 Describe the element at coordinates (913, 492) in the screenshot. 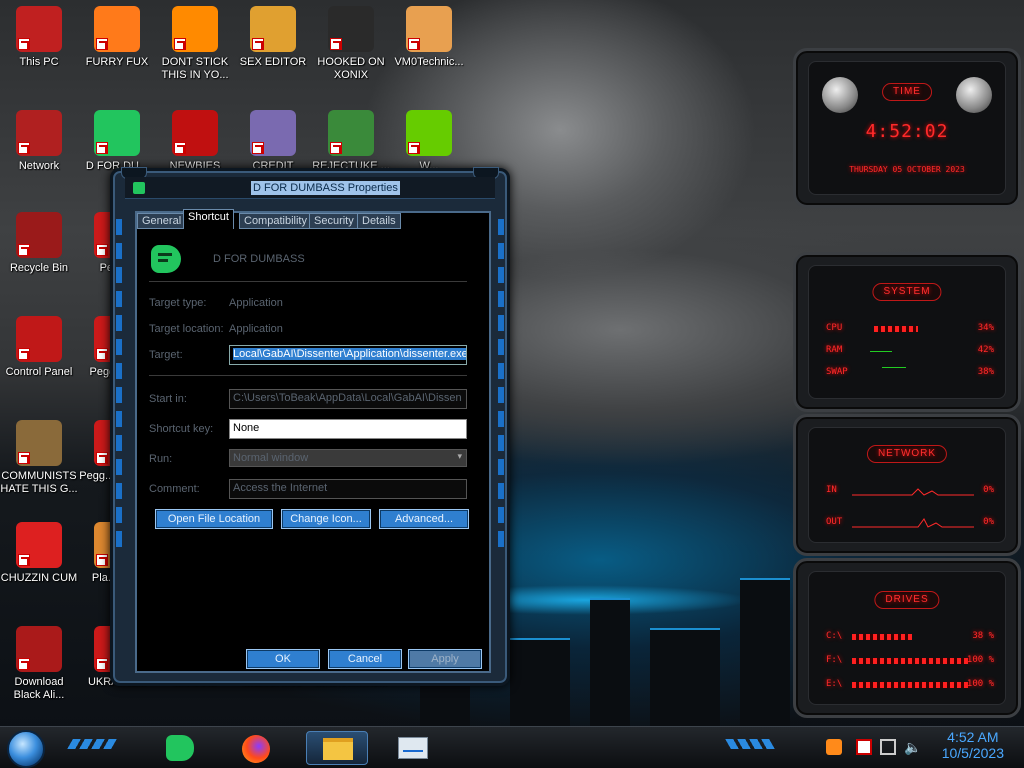

I see `net-in-graph` at that location.